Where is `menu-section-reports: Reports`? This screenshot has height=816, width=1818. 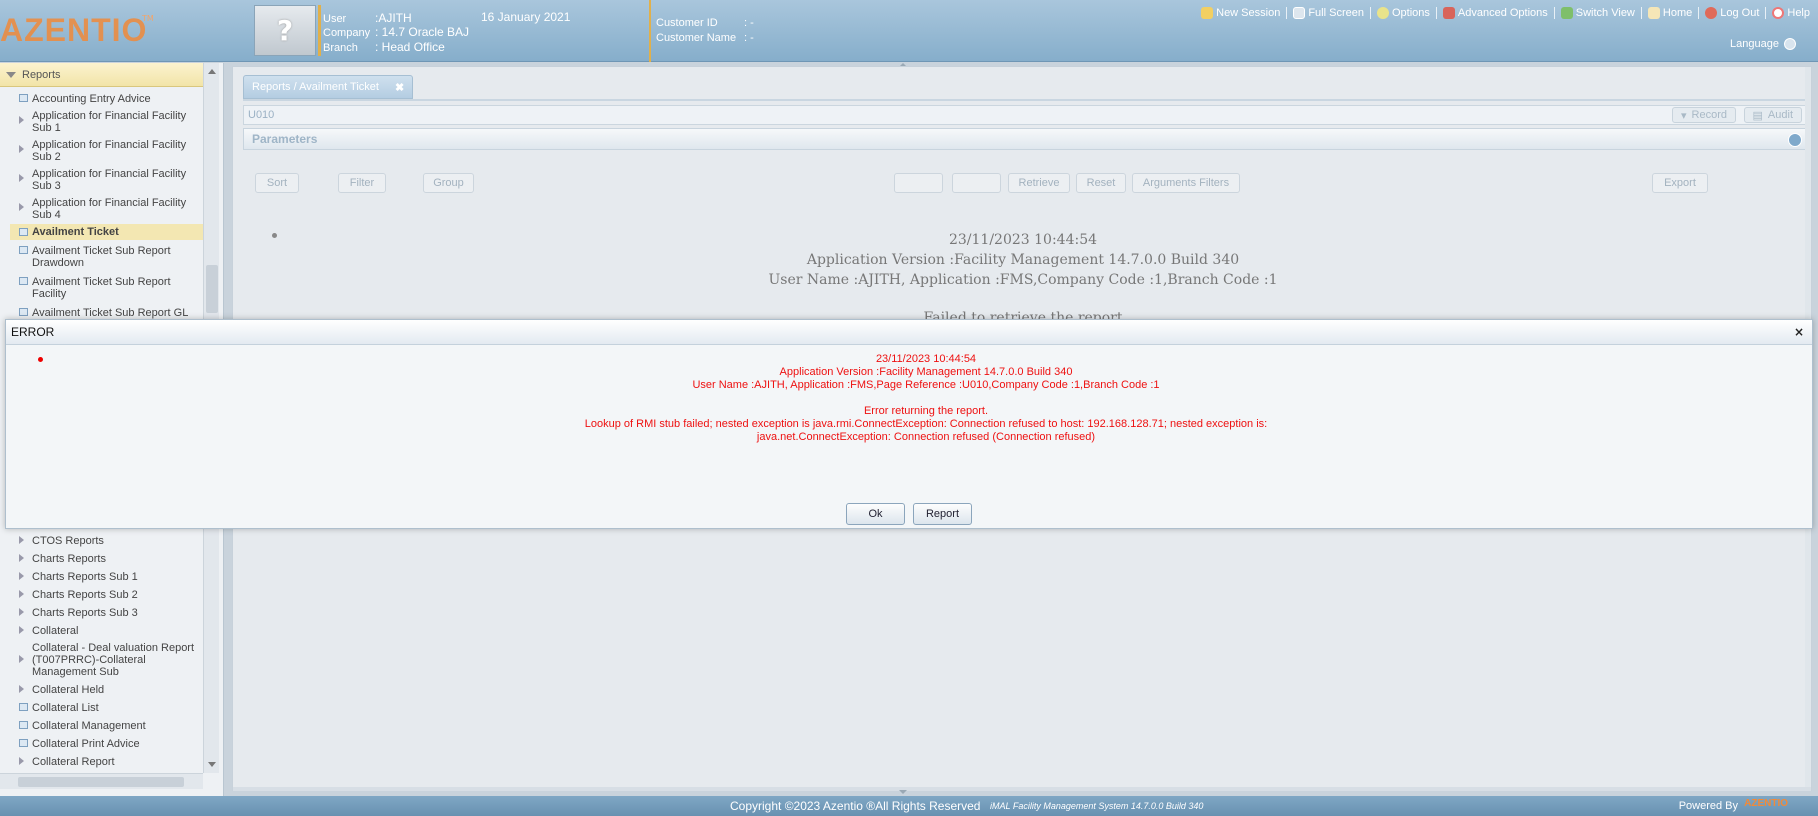 menu-section-reports: Reports is located at coordinates (101, 75).